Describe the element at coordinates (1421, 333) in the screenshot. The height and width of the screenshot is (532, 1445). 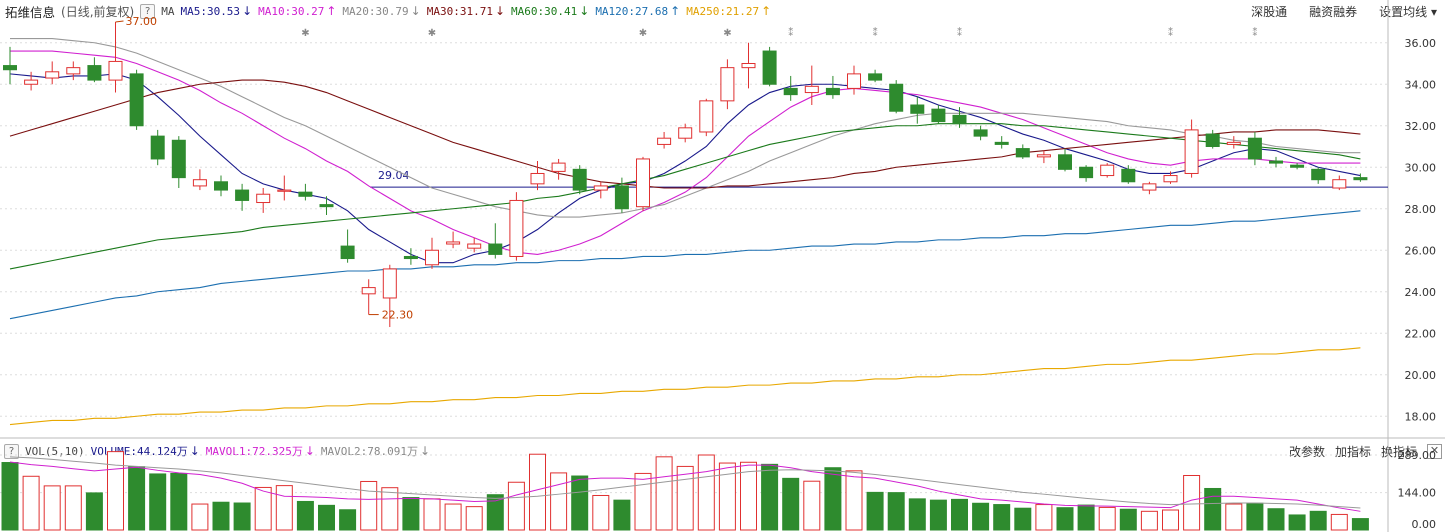
I see `price-tick-label: 22.00` at that location.